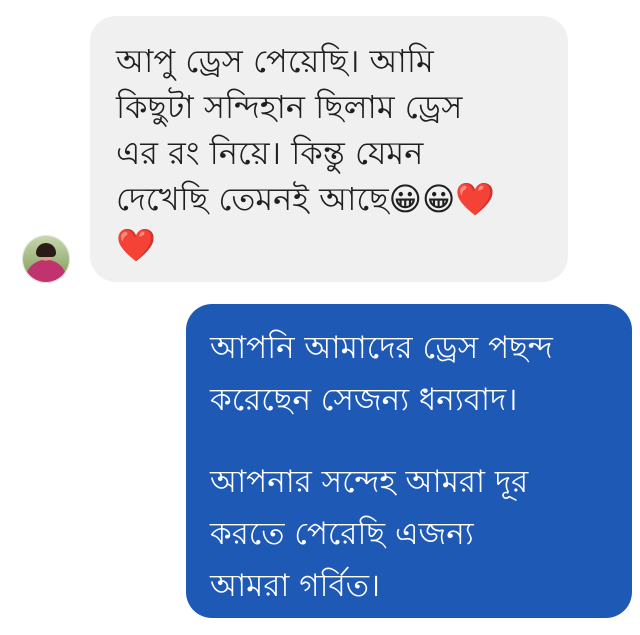  I want to click on incoming-line-2: কিছুটা সন্দিহান ছিলাম ড্রেস, so click(289, 107).